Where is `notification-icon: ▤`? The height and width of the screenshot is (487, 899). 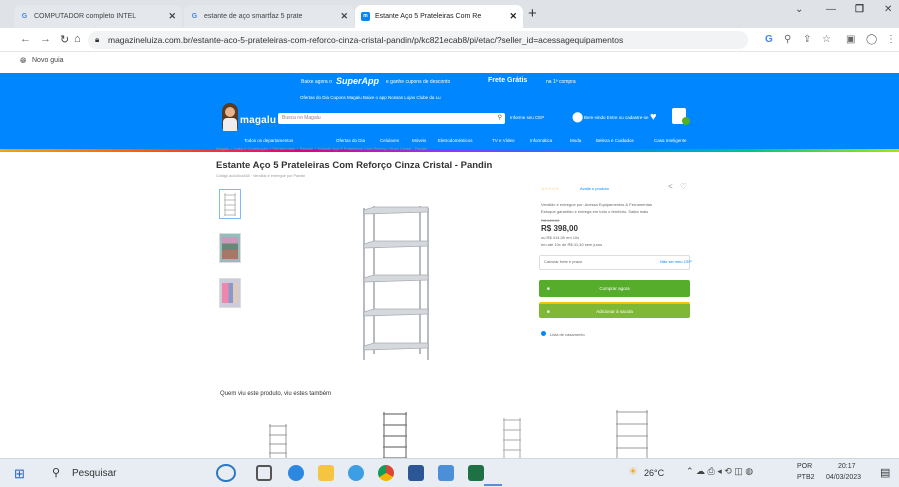 notification-icon: ▤ is located at coordinates (885, 472).